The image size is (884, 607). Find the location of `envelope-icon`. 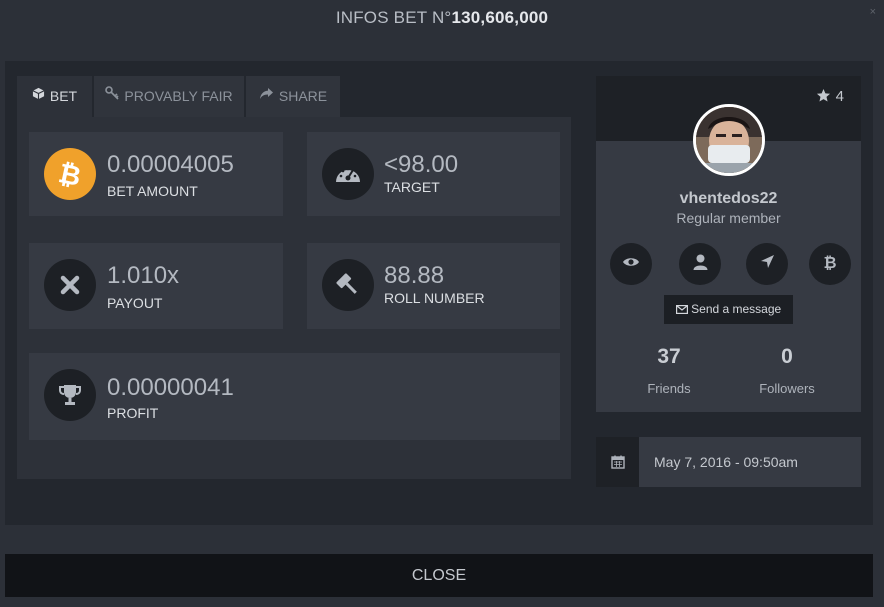

envelope-icon is located at coordinates (683, 309).